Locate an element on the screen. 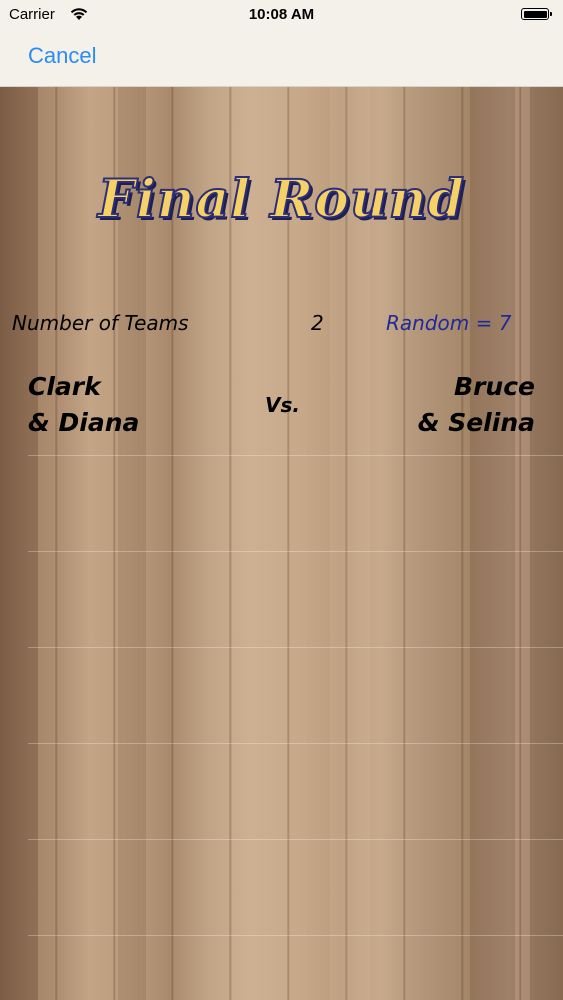 The height and width of the screenshot is (1000, 563). status-bar: Carrier 10:08 AM is located at coordinates (281, 15).